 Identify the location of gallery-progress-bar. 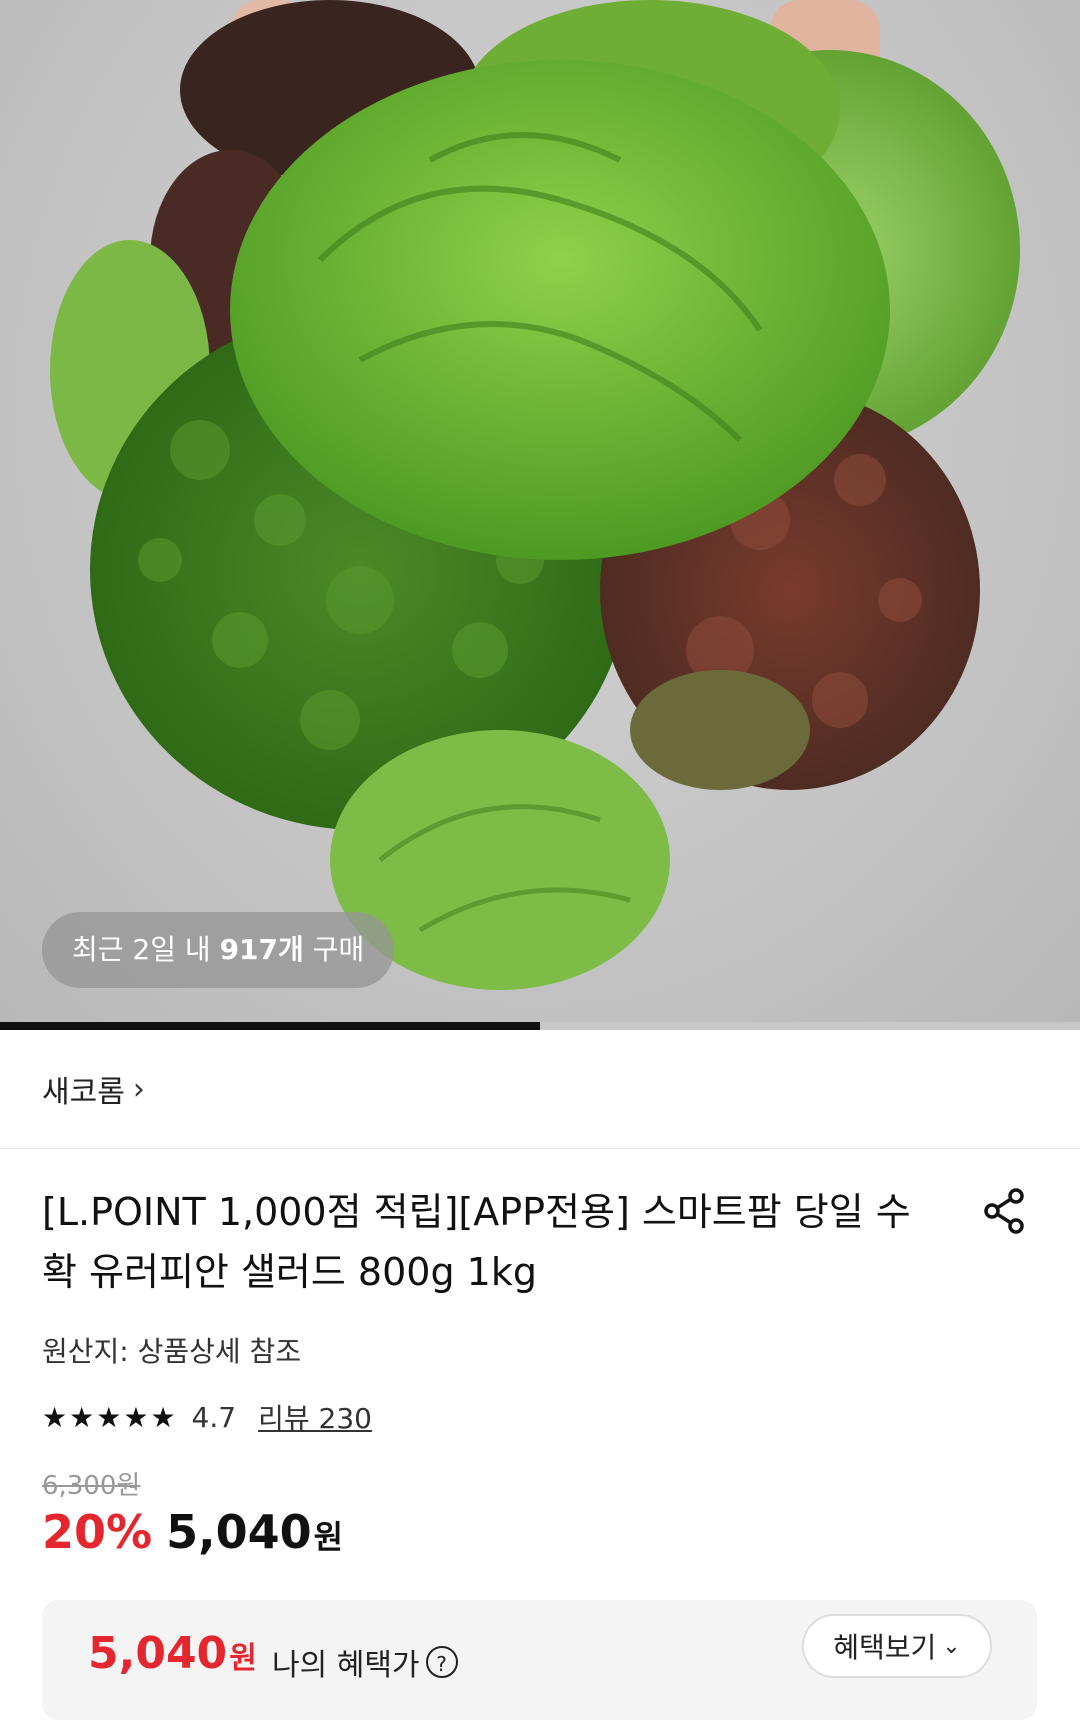
(540, 1026).